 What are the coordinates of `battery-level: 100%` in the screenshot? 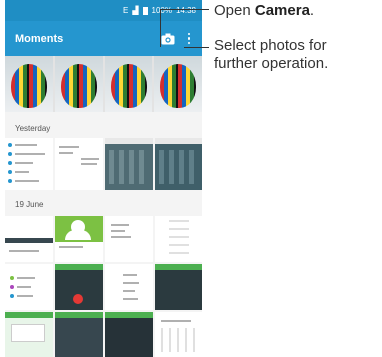 It's located at (161, 10).